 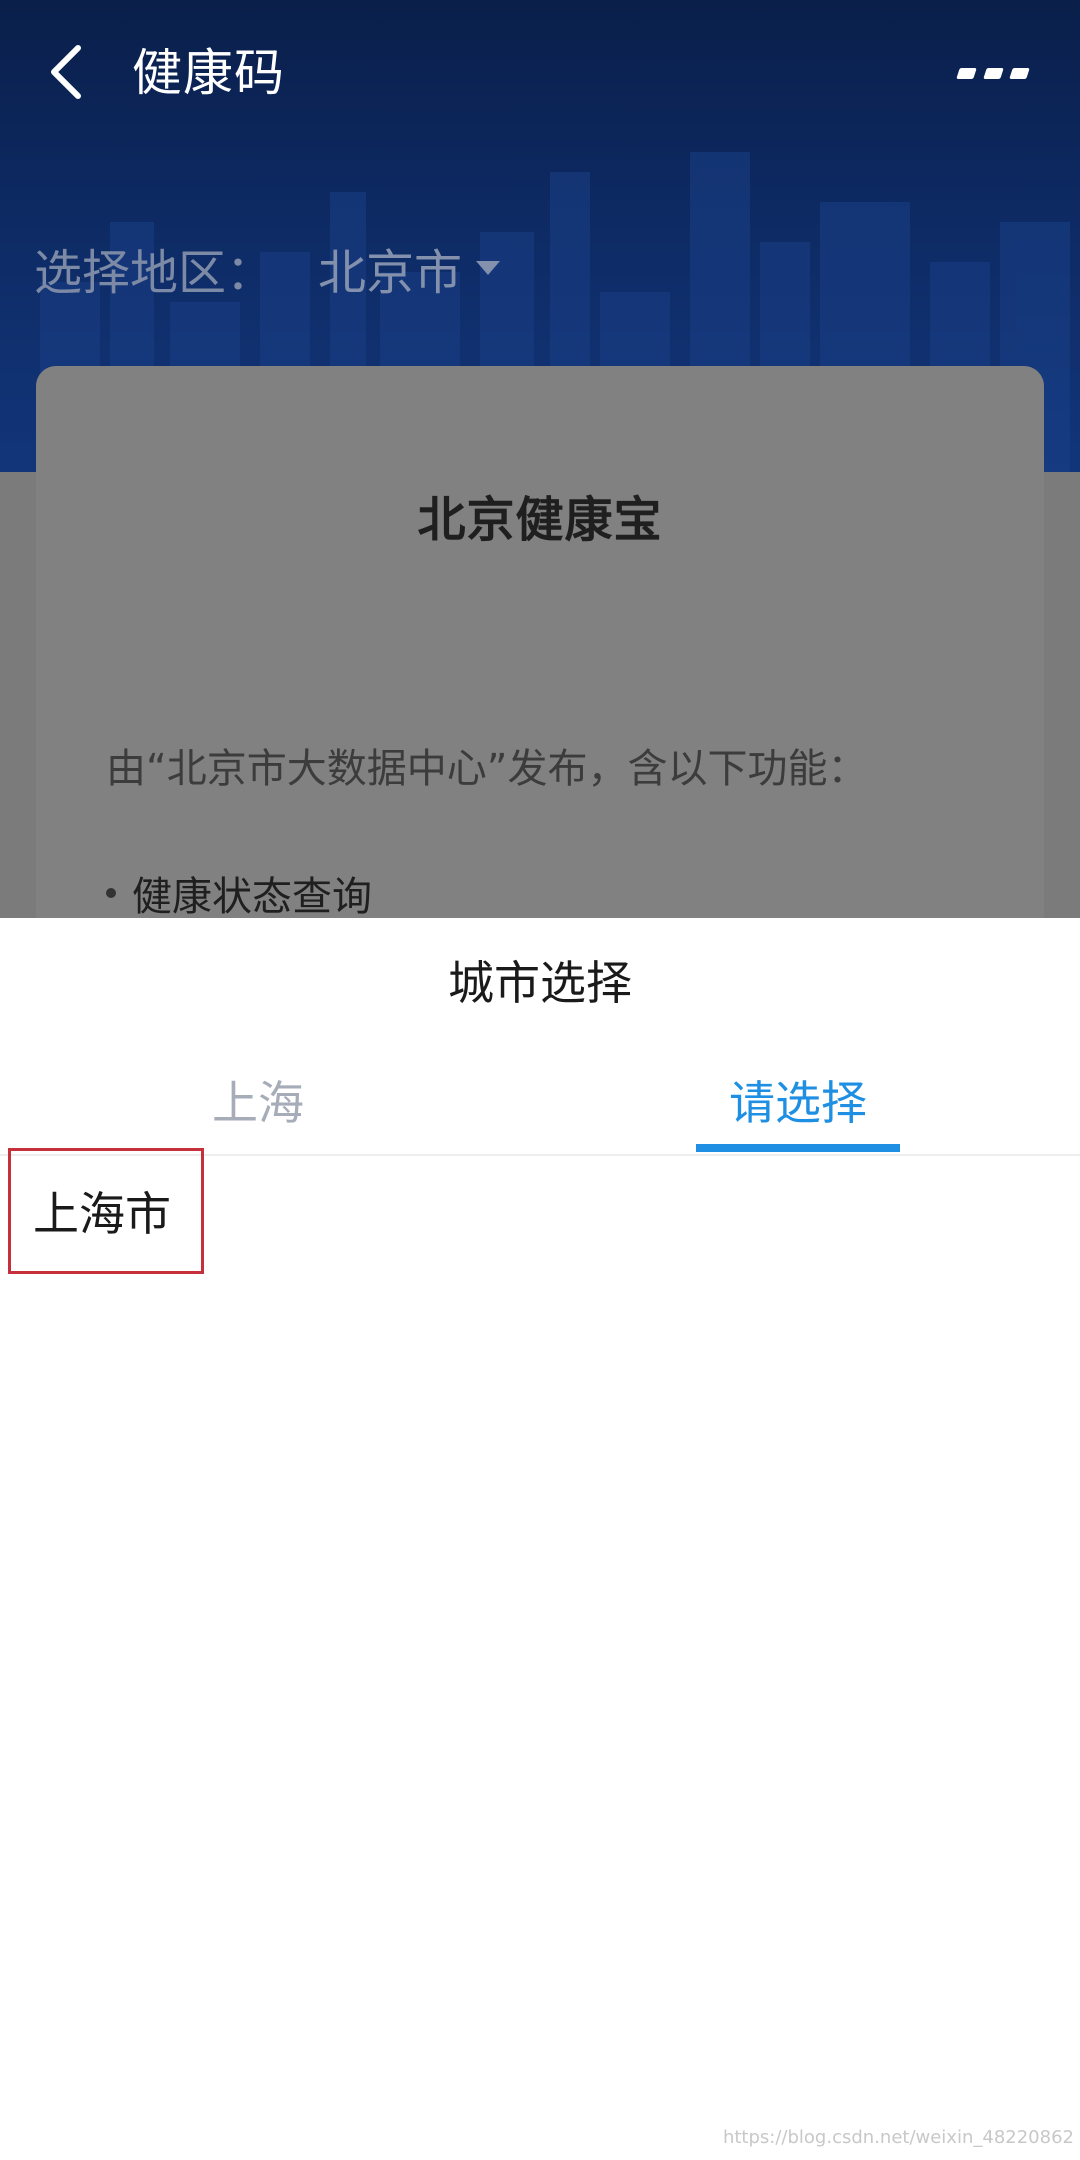 I want to click on region-selector: 选择地区： 北京市, so click(x=267, y=268).